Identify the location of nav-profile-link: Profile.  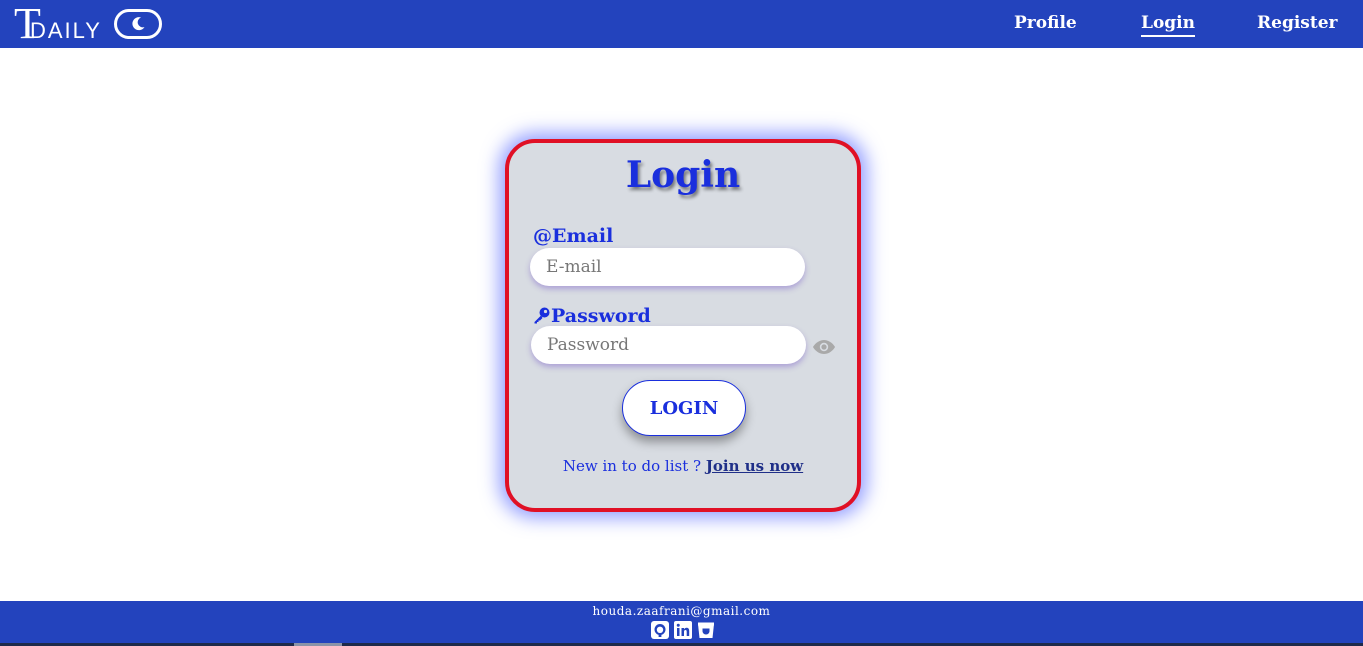
(1045, 23).